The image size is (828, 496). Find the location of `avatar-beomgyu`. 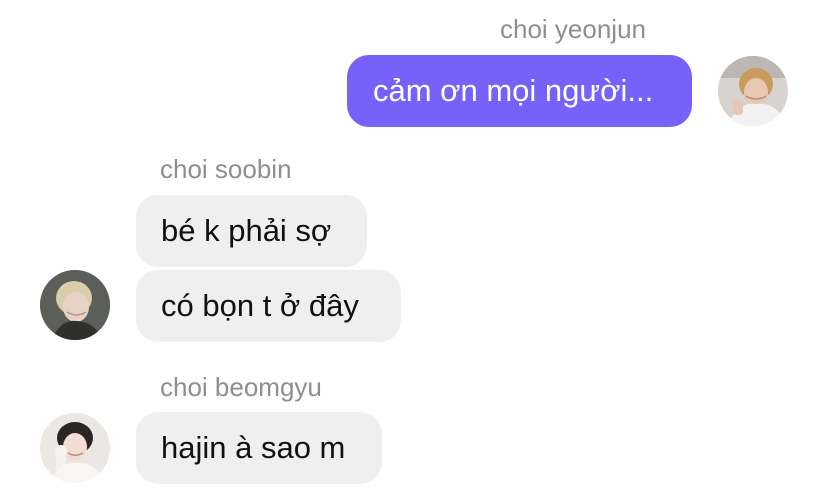

avatar-beomgyu is located at coordinates (75, 448).